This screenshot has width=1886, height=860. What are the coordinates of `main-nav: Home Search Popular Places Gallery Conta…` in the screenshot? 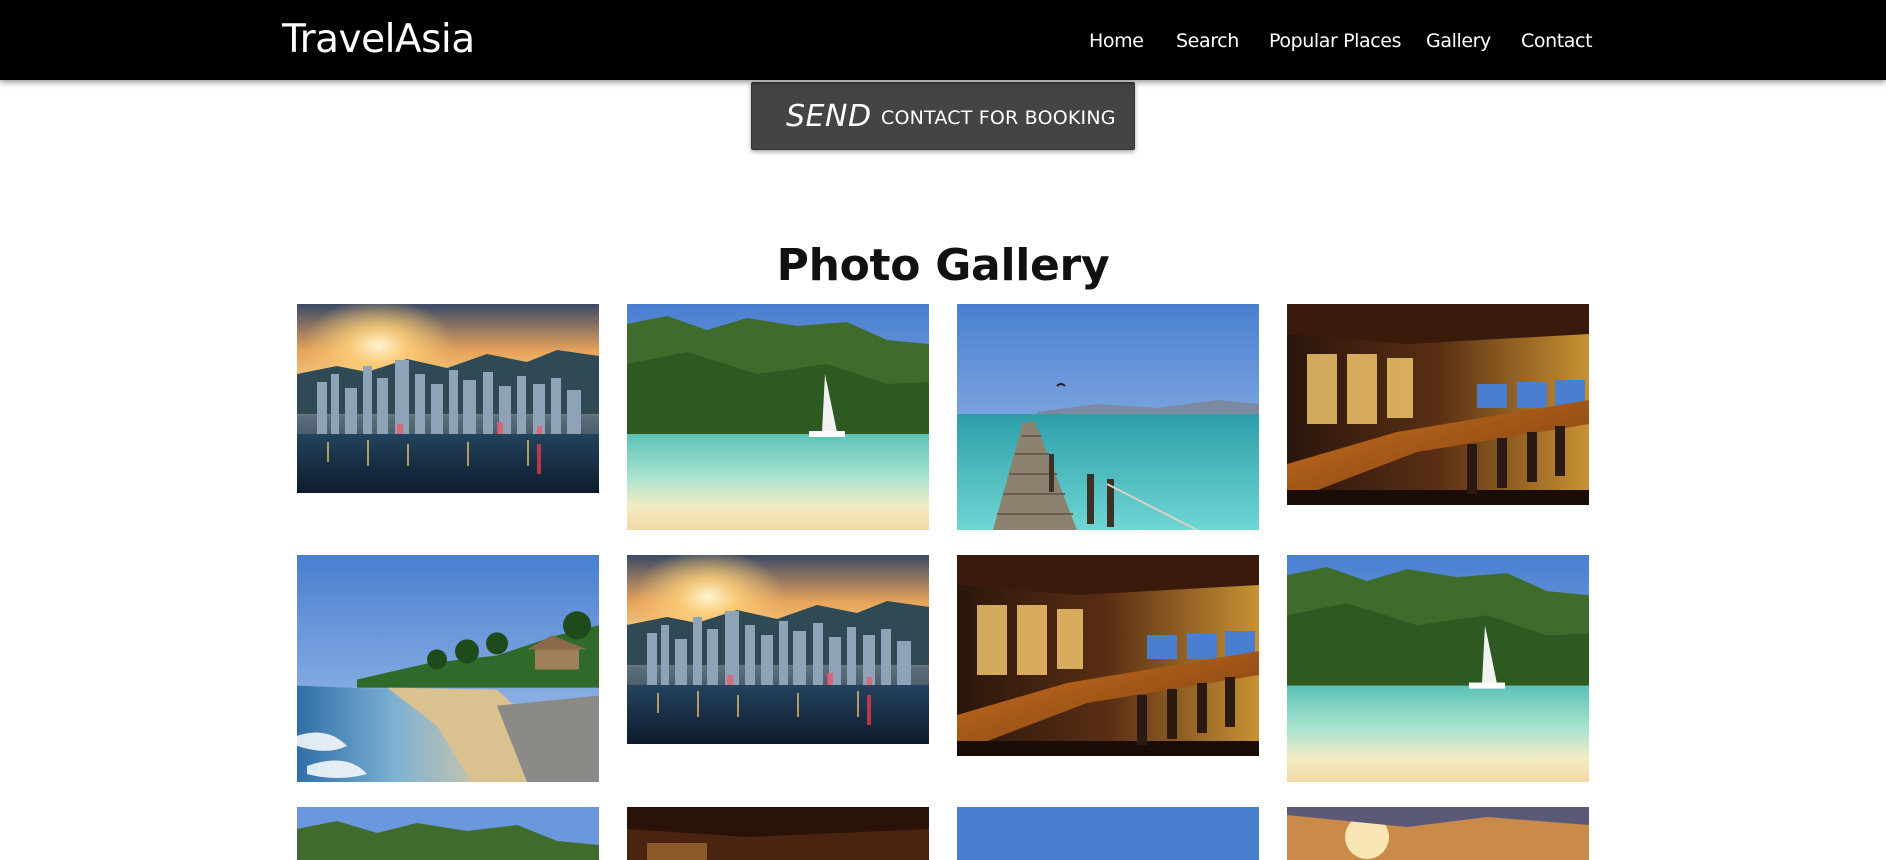 It's located at (943, 40).